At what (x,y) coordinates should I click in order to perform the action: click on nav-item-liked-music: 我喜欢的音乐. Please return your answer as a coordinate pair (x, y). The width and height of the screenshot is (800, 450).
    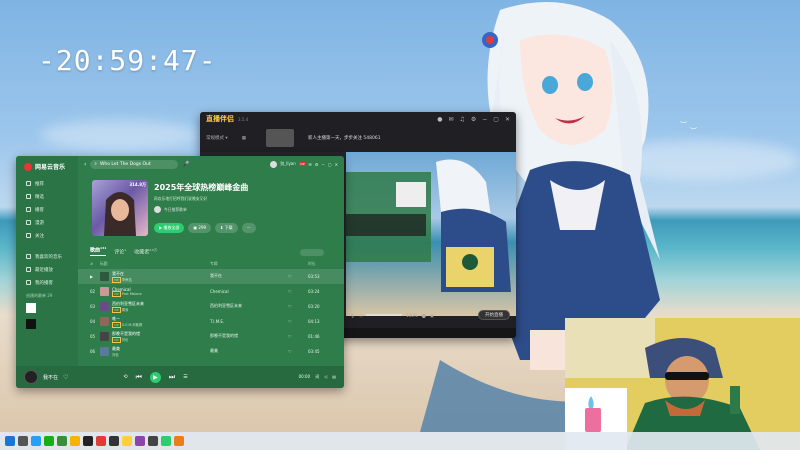
    Looking at the image, I should click on (47, 256).